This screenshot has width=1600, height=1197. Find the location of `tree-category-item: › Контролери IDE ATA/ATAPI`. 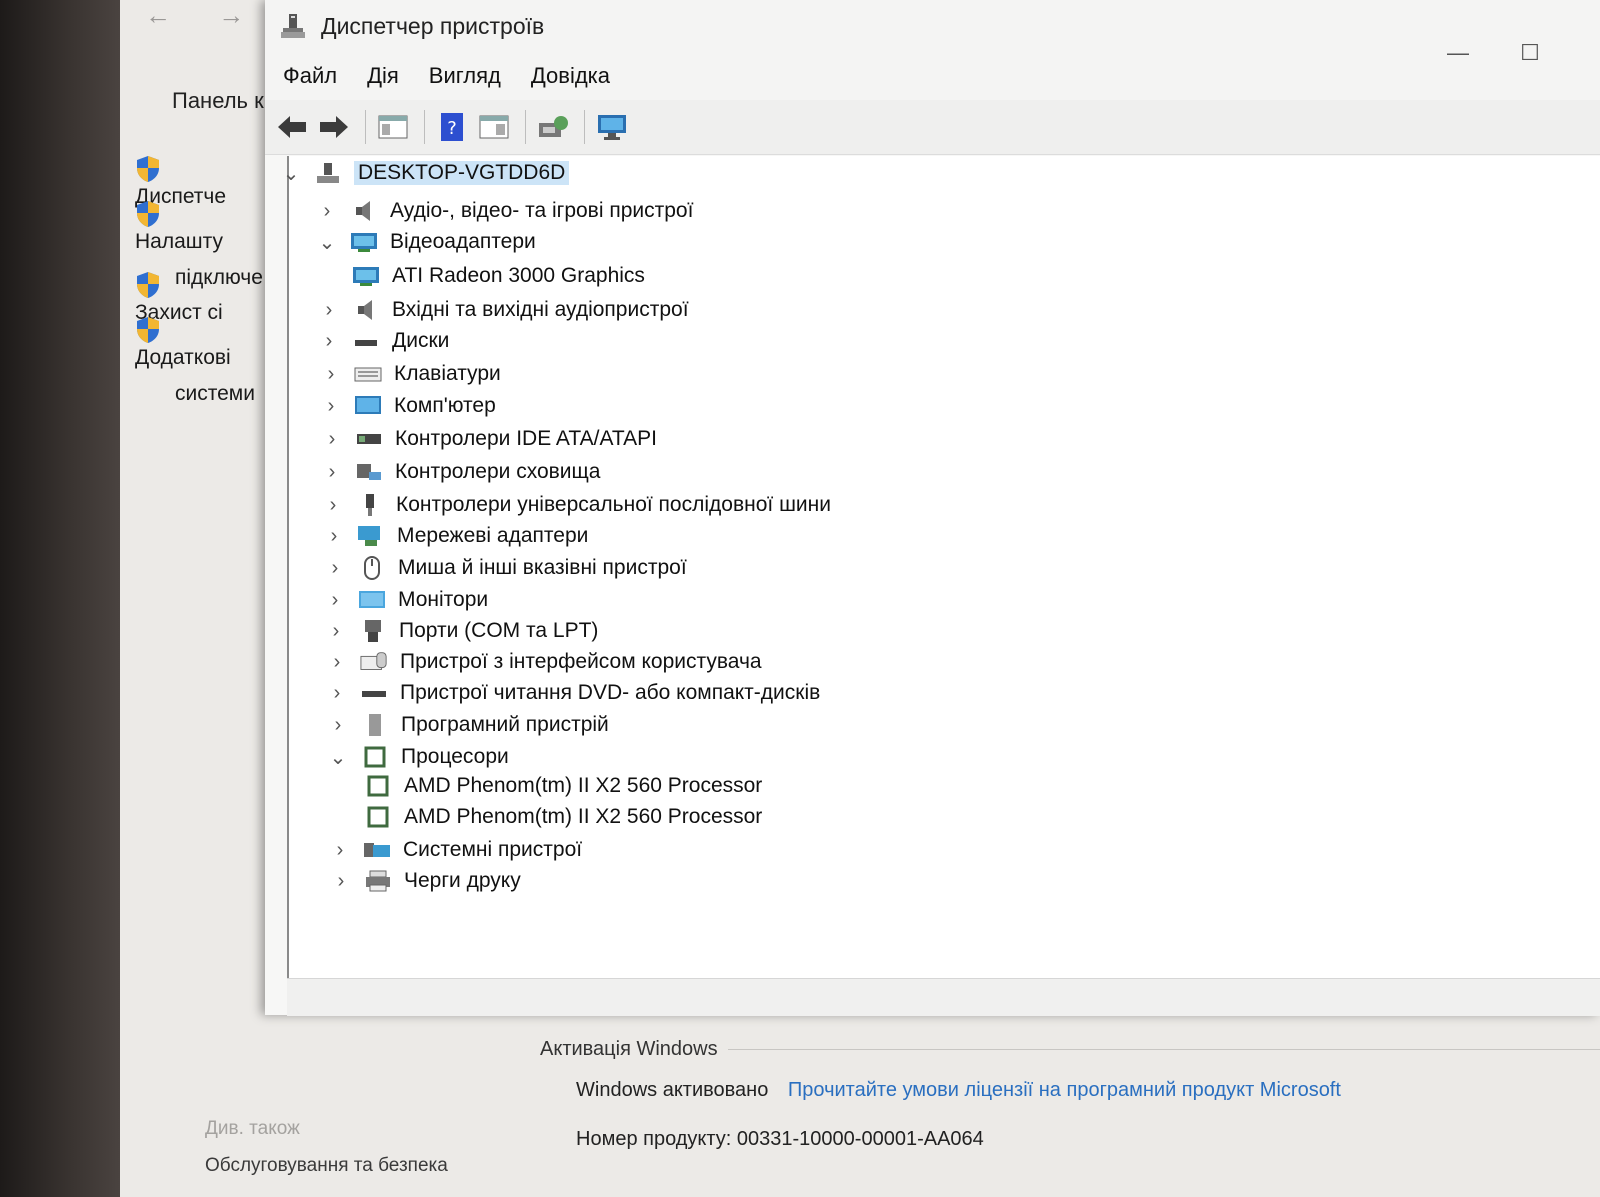

tree-category-item: › Контролери IDE ATA/ATAPI is located at coordinates (489, 439).